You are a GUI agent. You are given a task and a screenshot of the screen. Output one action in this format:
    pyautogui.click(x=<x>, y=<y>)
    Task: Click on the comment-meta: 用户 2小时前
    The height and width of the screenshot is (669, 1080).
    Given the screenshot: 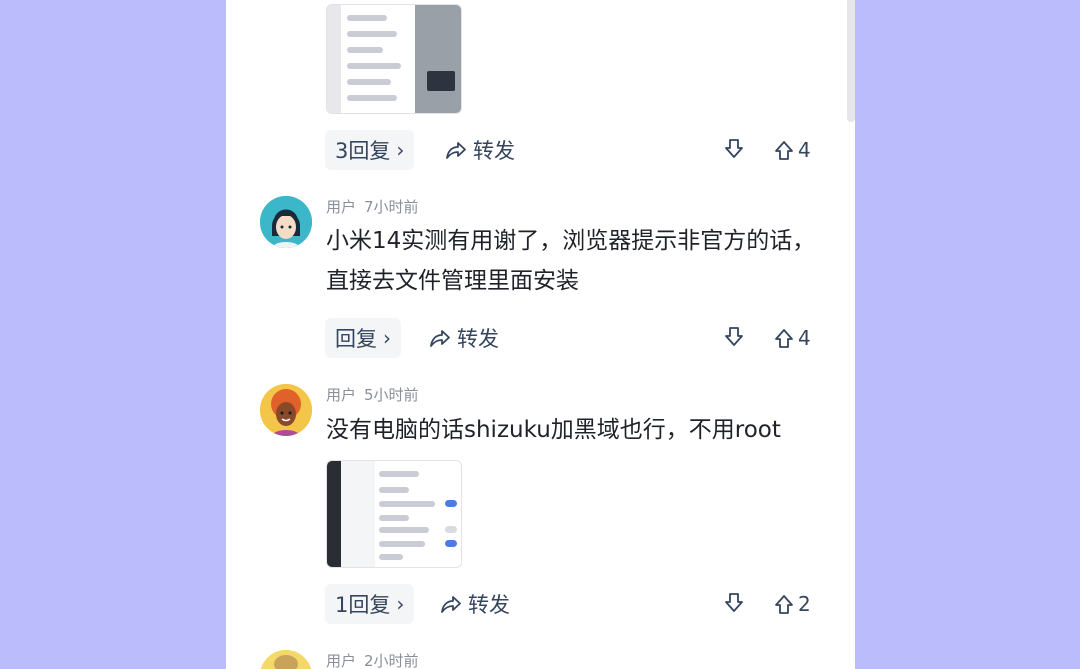 What is the action you would take?
    pyautogui.click(x=372, y=659)
    